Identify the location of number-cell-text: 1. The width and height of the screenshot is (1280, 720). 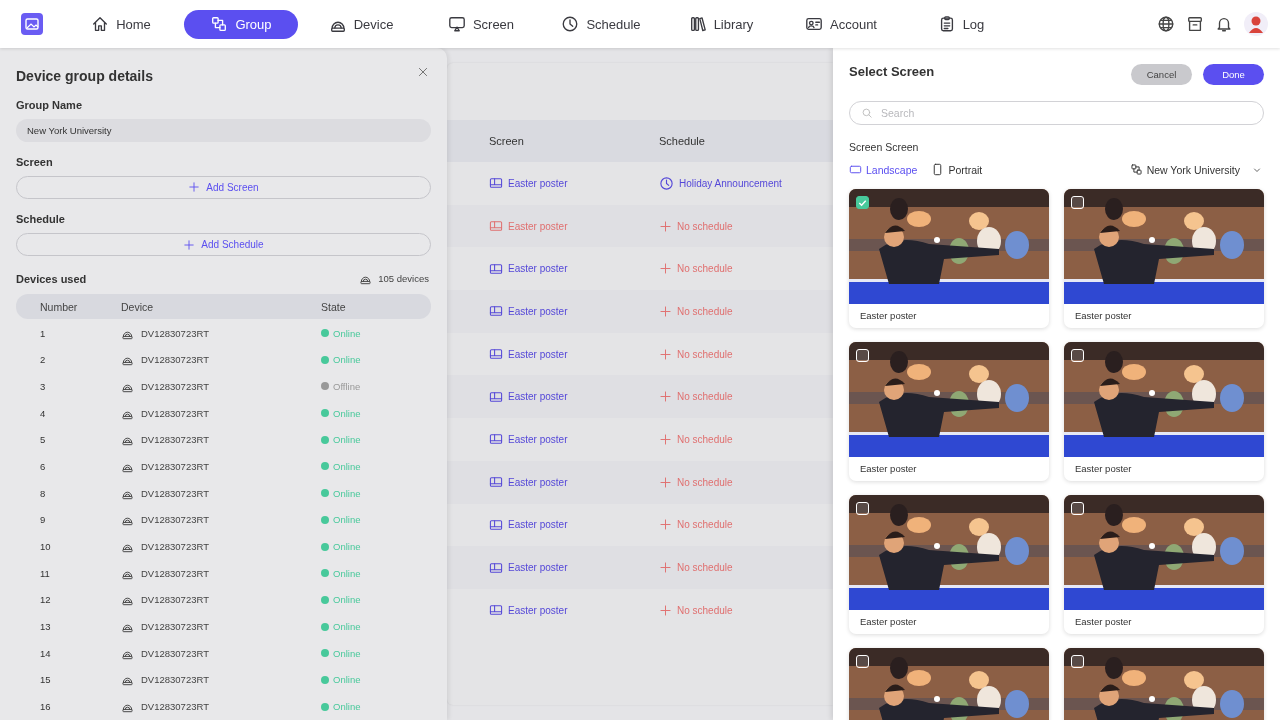
(43, 333).